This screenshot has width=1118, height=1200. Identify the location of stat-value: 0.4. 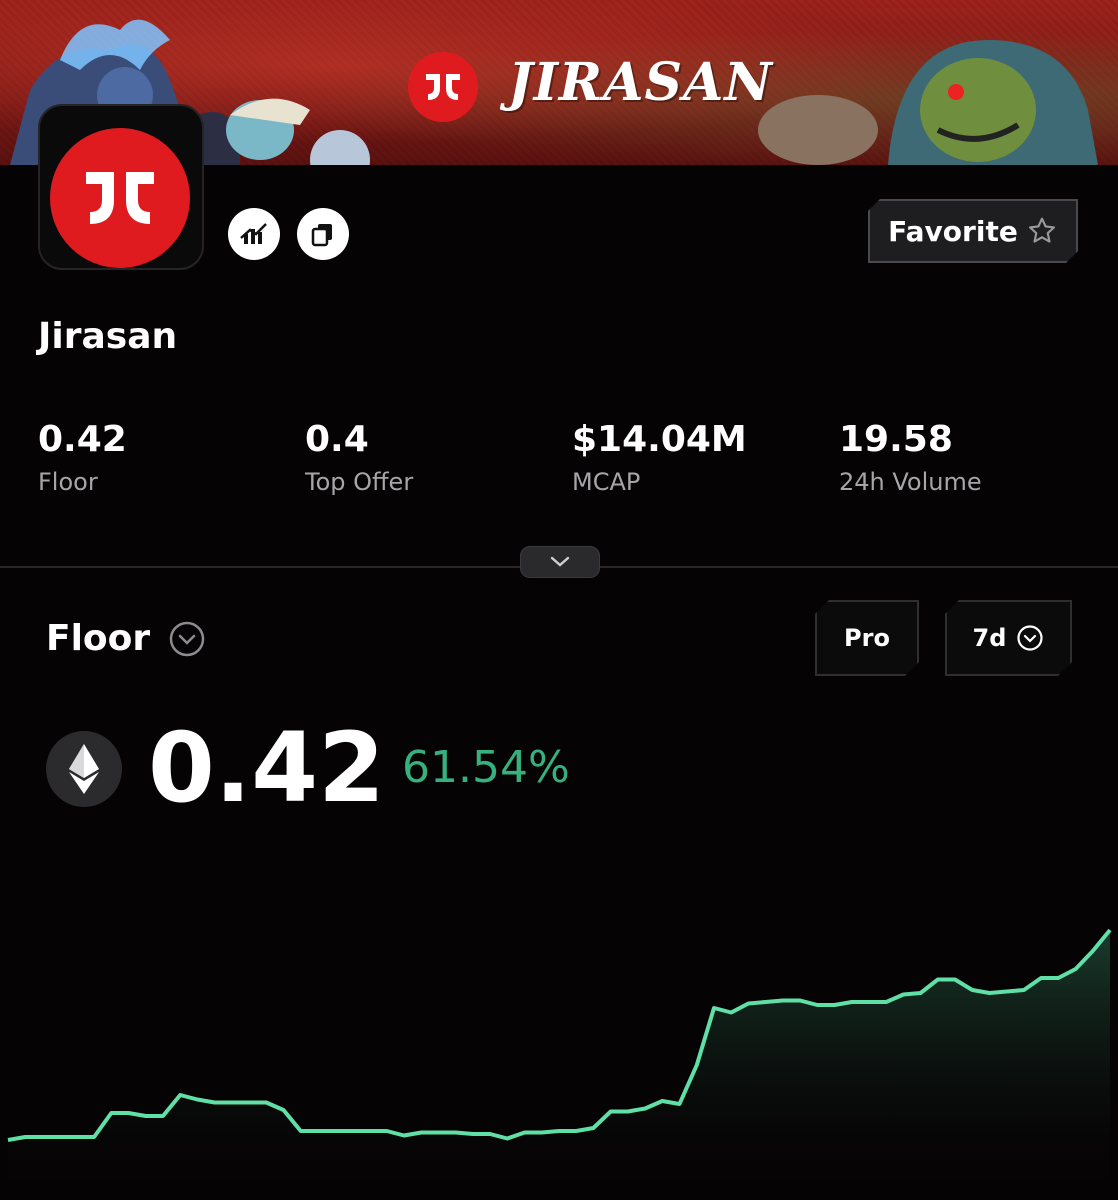
(337, 439).